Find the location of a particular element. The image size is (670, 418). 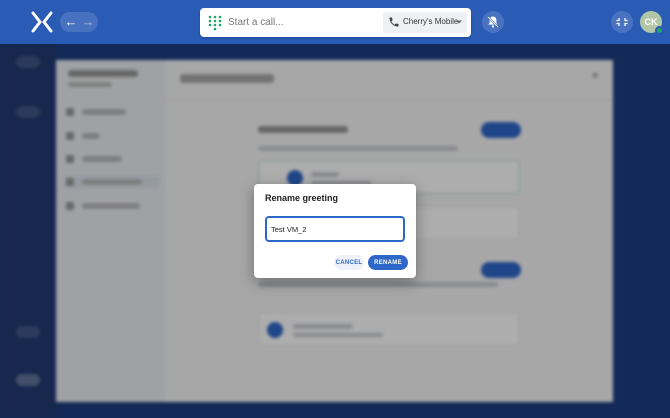

greeting-name-input is located at coordinates (335, 229).